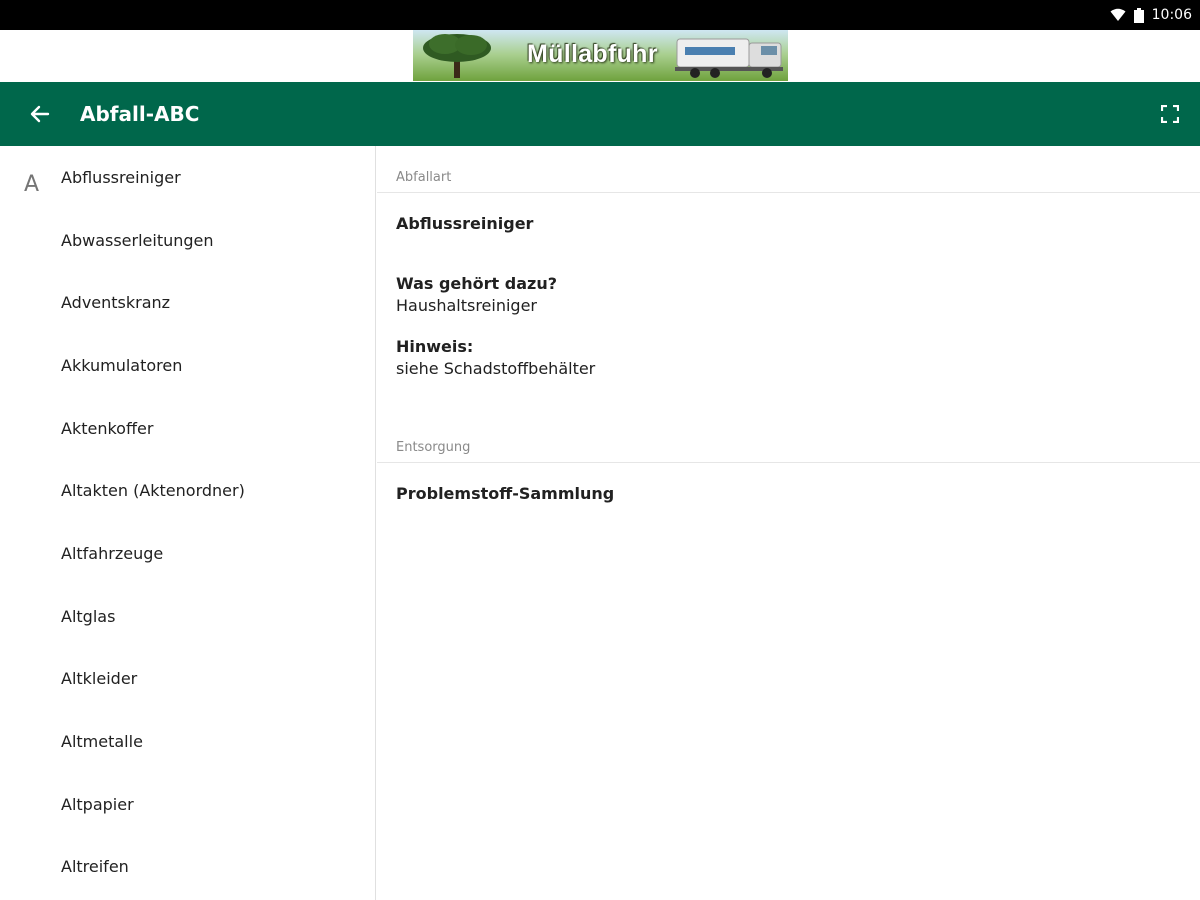  I want to click on list-item-label: Abwasserleitungen, so click(137, 240).